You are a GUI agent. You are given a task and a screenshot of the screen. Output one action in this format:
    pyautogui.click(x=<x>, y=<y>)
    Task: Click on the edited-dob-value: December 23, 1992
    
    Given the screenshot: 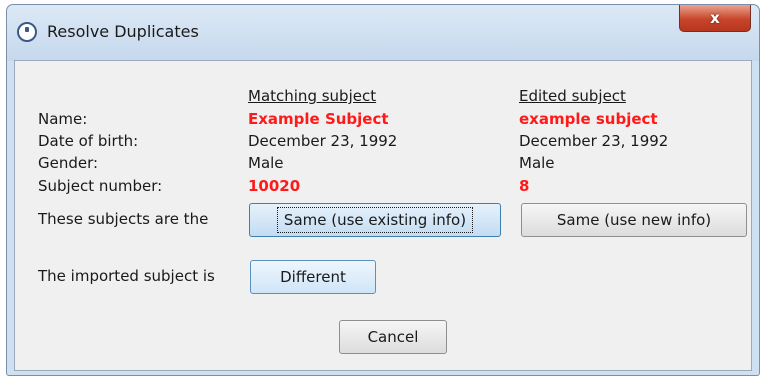 What is the action you would take?
    pyautogui.click(x=594, y=141)
    